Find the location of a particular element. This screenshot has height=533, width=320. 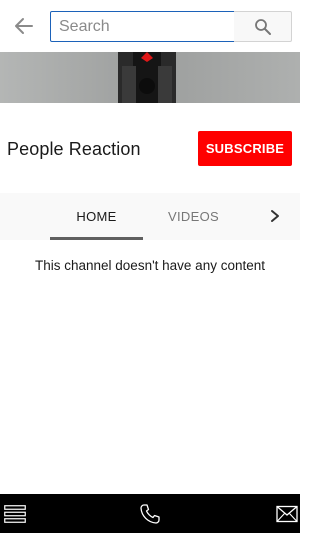

channel-banner is located at coordinates (150, 77).